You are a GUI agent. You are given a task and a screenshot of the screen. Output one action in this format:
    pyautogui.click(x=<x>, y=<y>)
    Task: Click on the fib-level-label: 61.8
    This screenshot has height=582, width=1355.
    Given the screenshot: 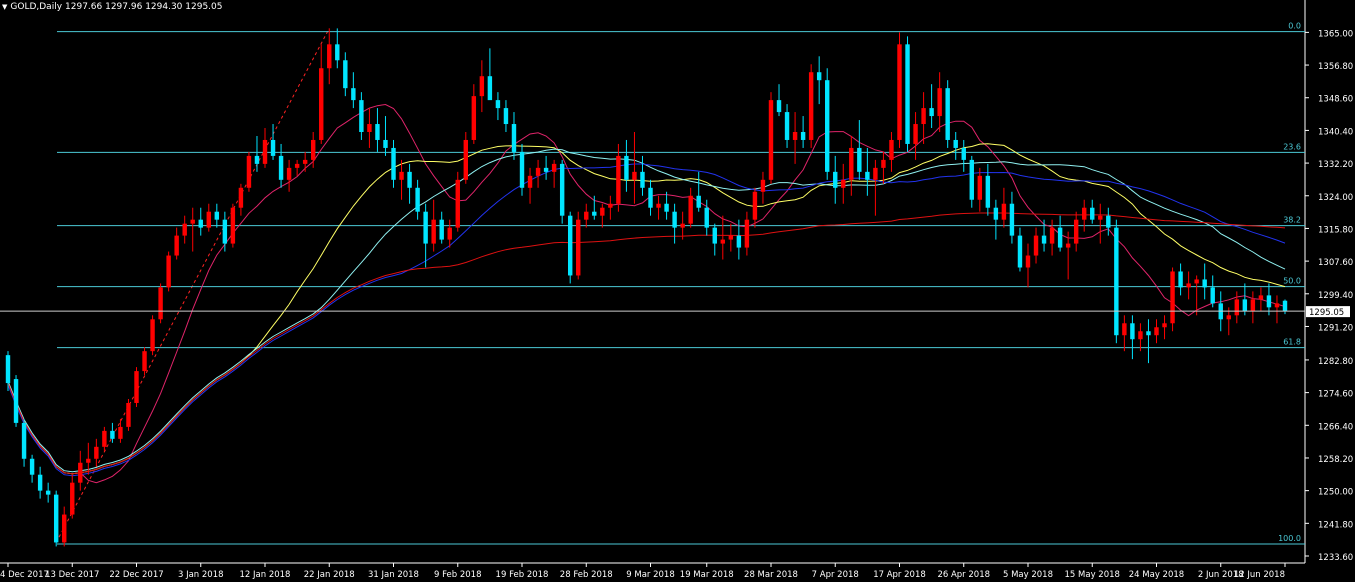 What is the action you would take?
    pyautogui.click(x=1292, y=342)
    